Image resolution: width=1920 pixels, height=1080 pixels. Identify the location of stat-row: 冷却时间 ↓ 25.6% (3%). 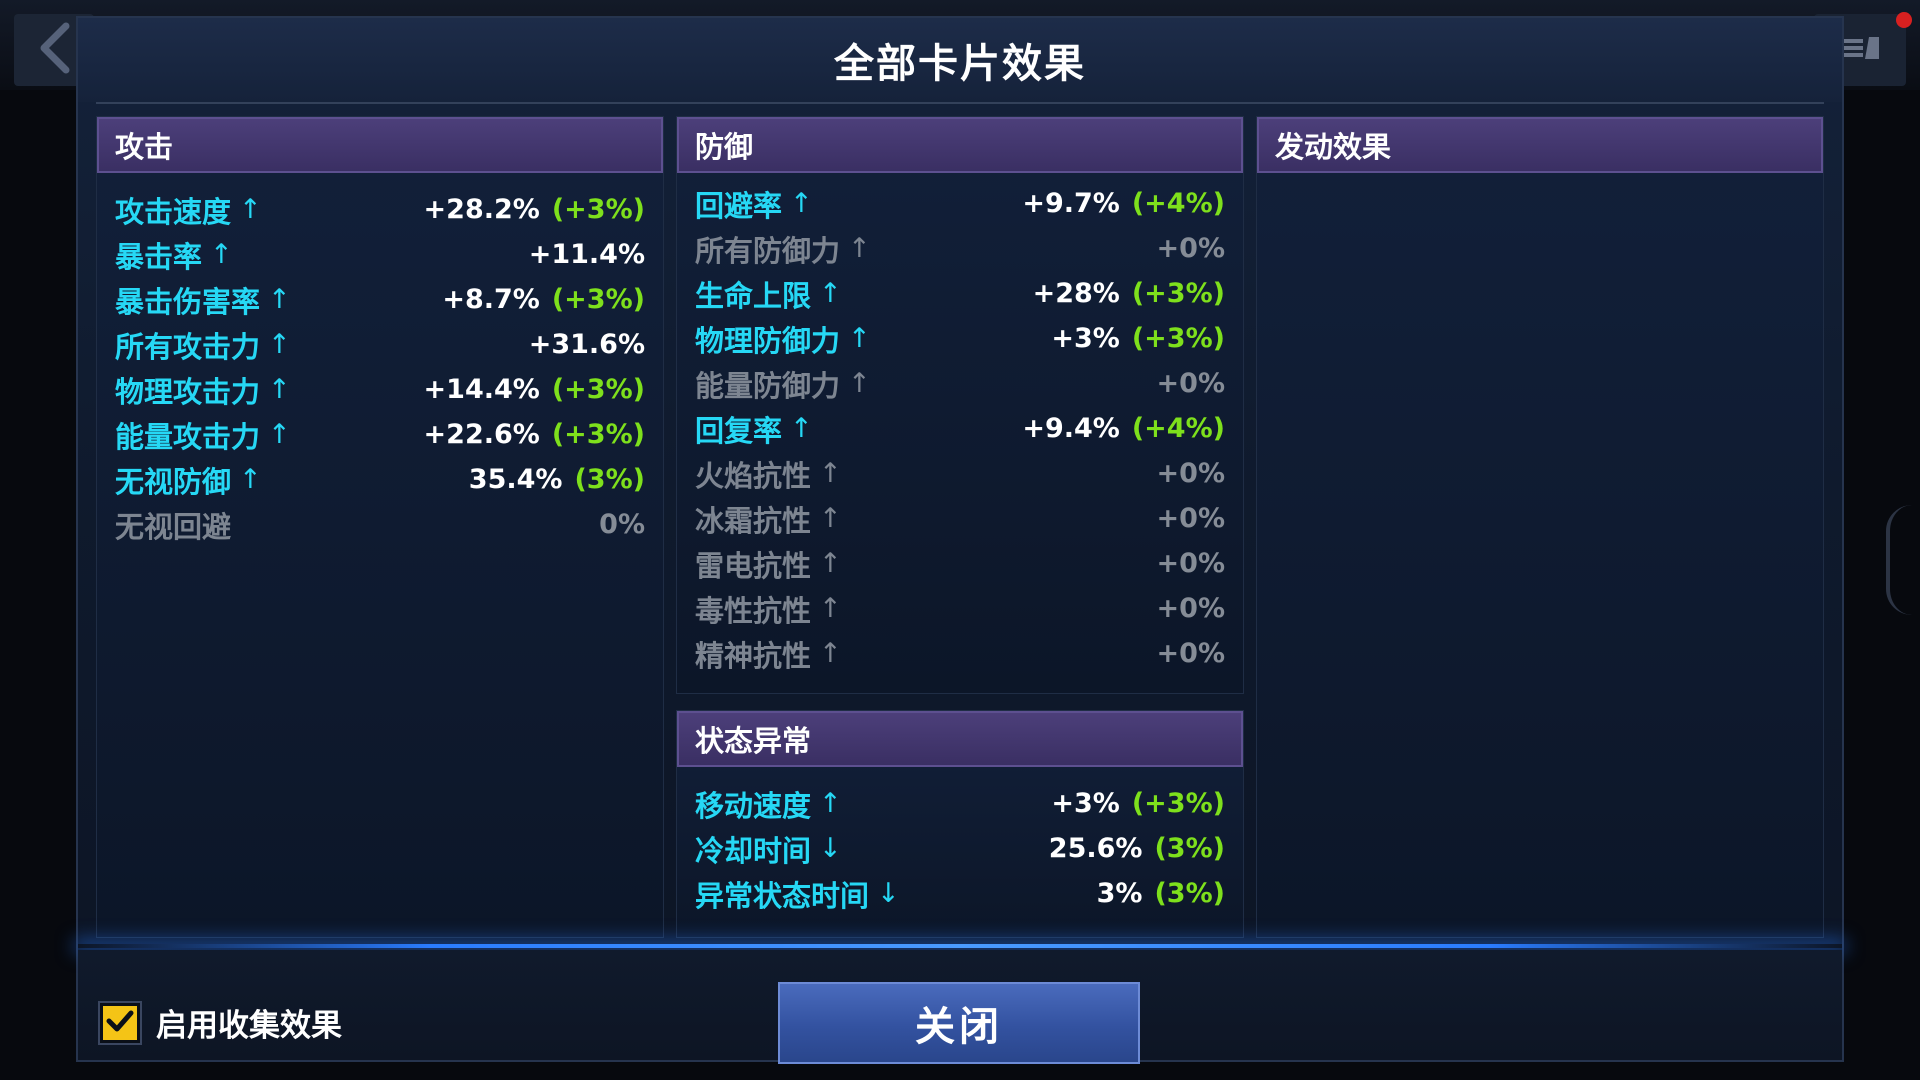
(960, 848).